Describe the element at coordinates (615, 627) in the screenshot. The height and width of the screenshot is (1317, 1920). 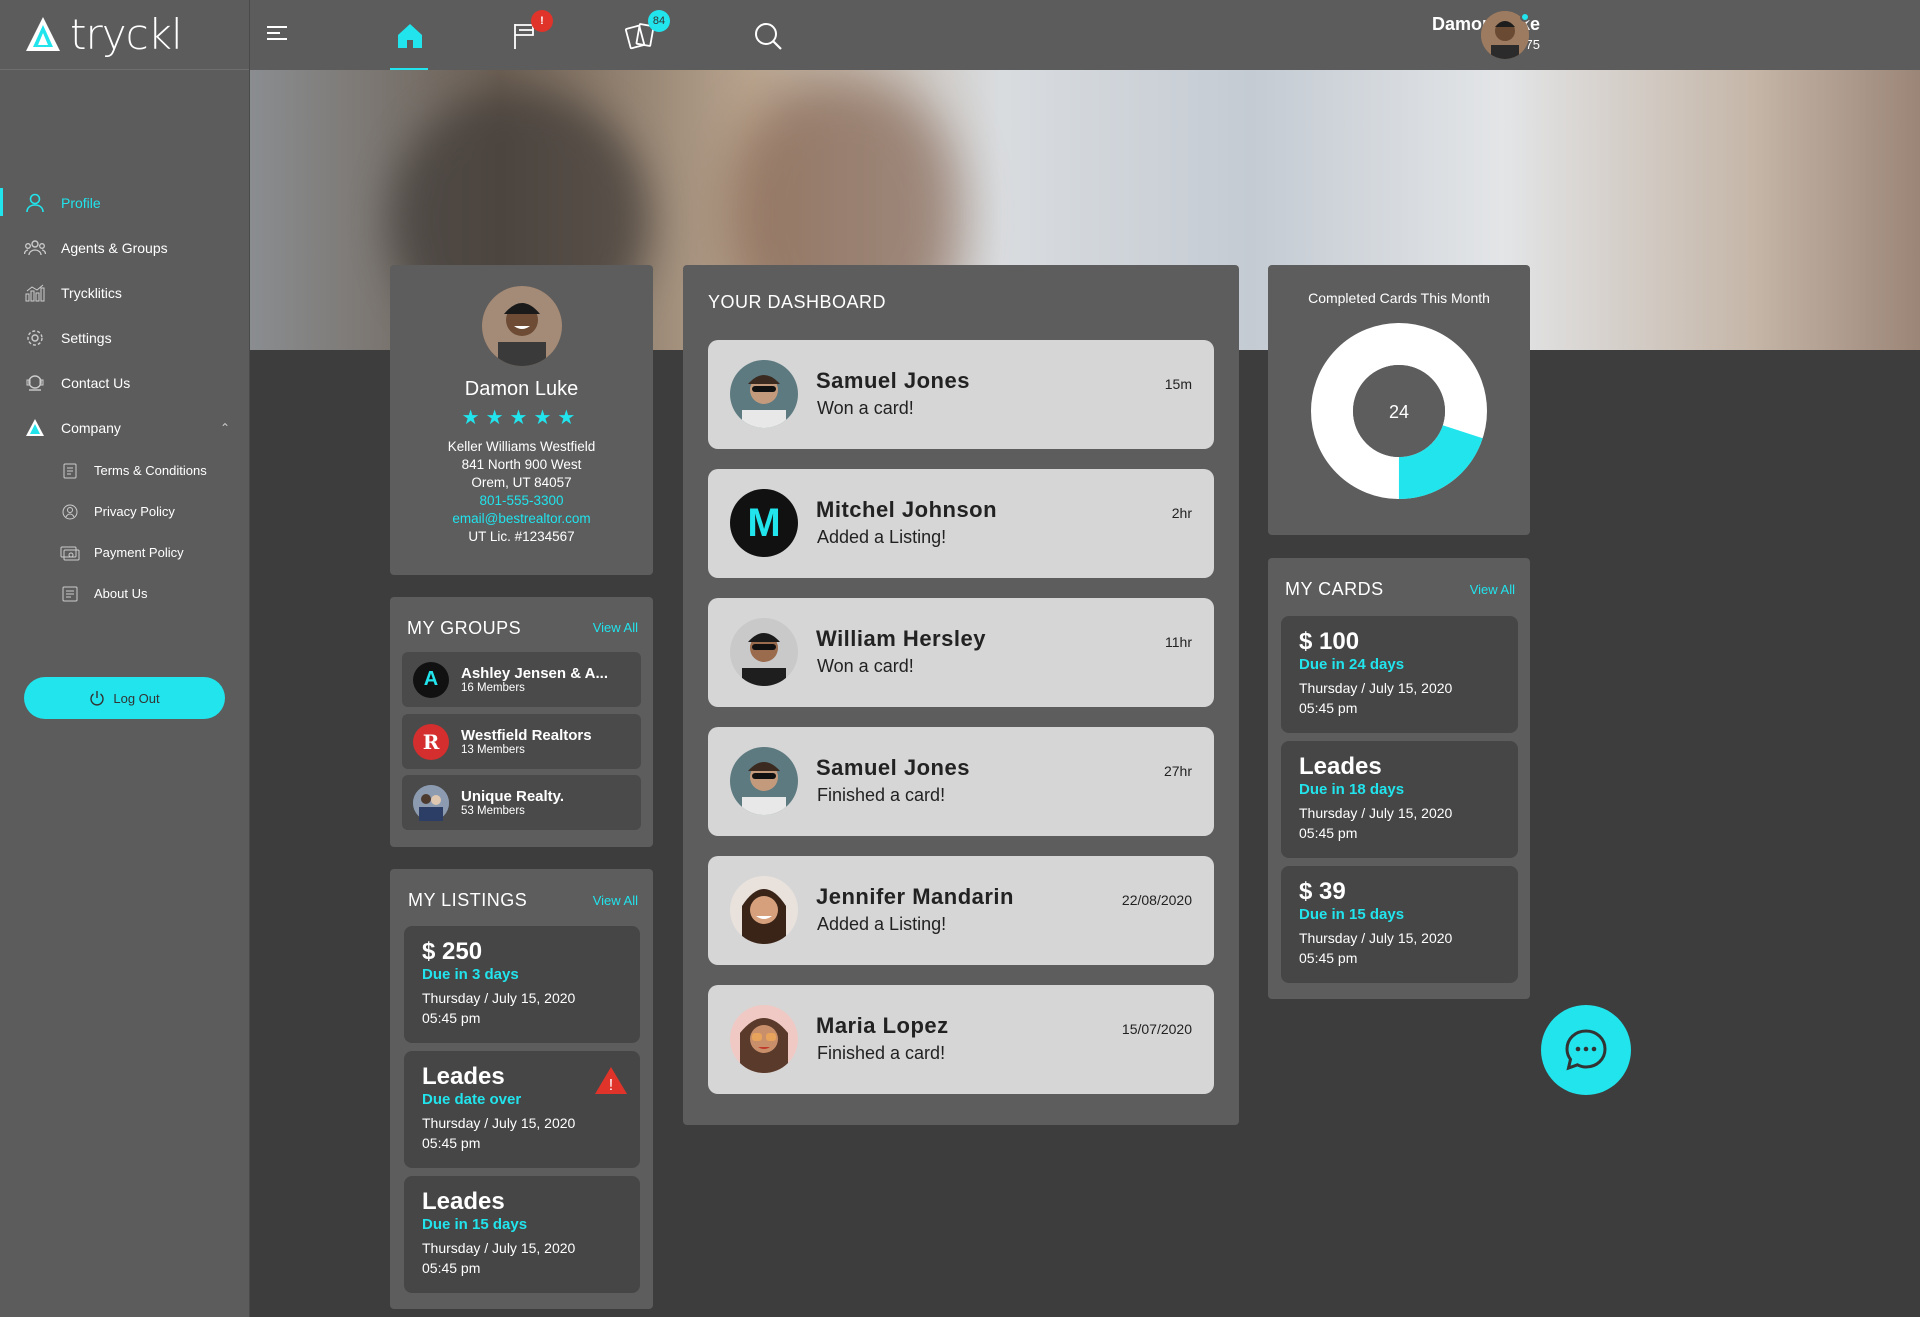
I see `view-all-groups-link: View All` at that location.